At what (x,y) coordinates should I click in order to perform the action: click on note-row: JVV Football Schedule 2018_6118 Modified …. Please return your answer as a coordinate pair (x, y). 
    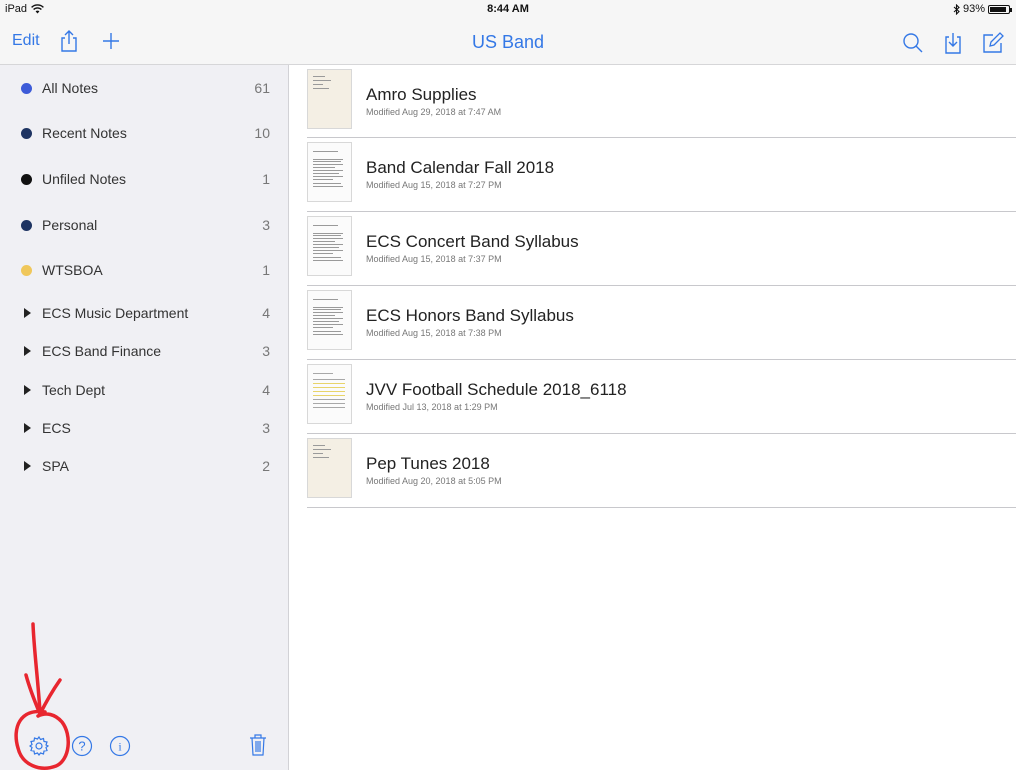
    Looking at the image, I should click on (661, 397).